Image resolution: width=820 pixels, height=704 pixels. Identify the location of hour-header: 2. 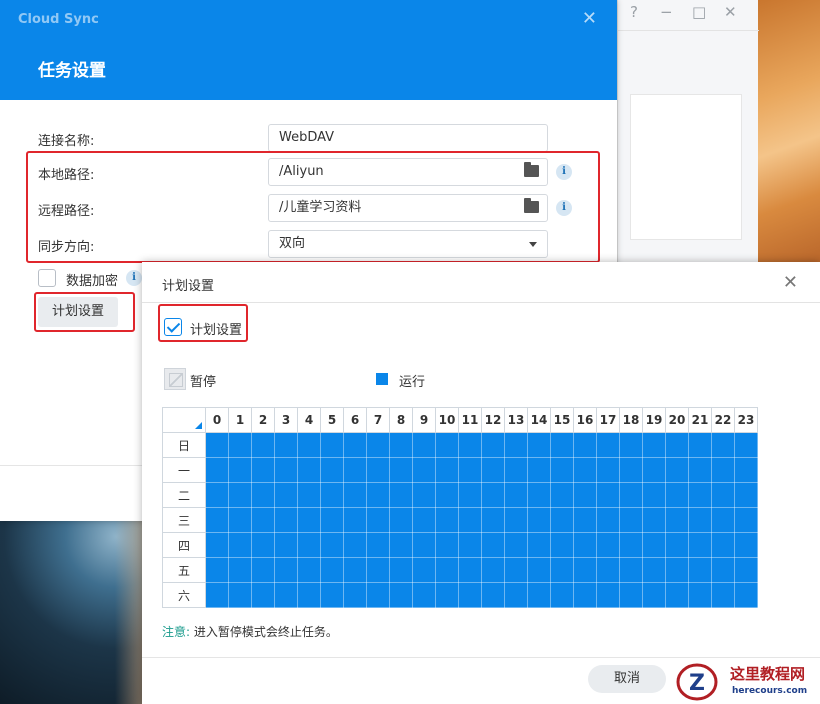
(263, 420).